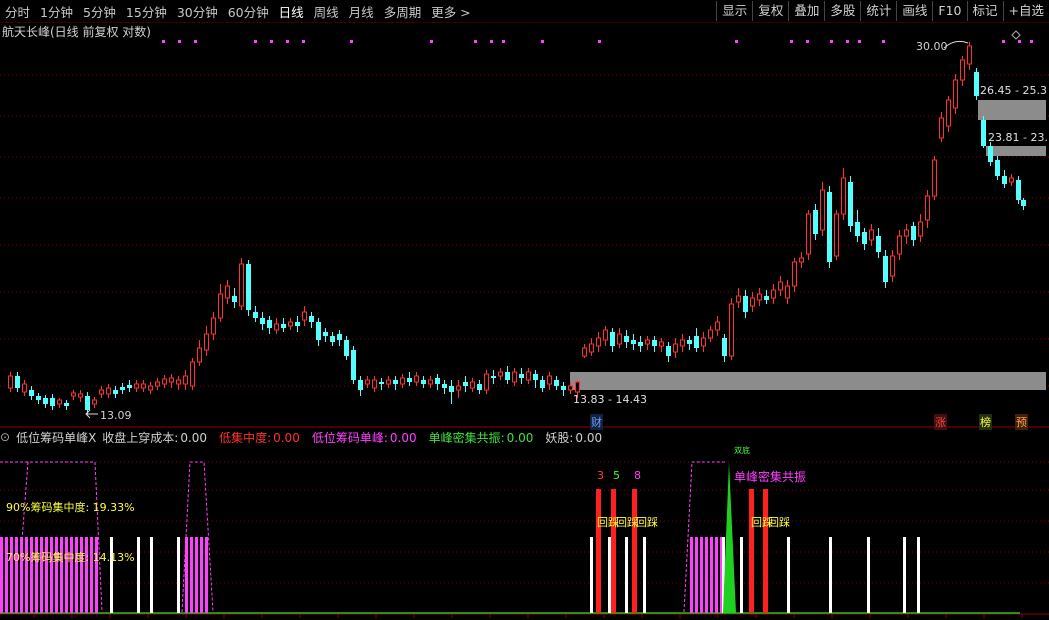  I want to click on price-range-label-3: 13.83 - 14.43, so click(610, 399).